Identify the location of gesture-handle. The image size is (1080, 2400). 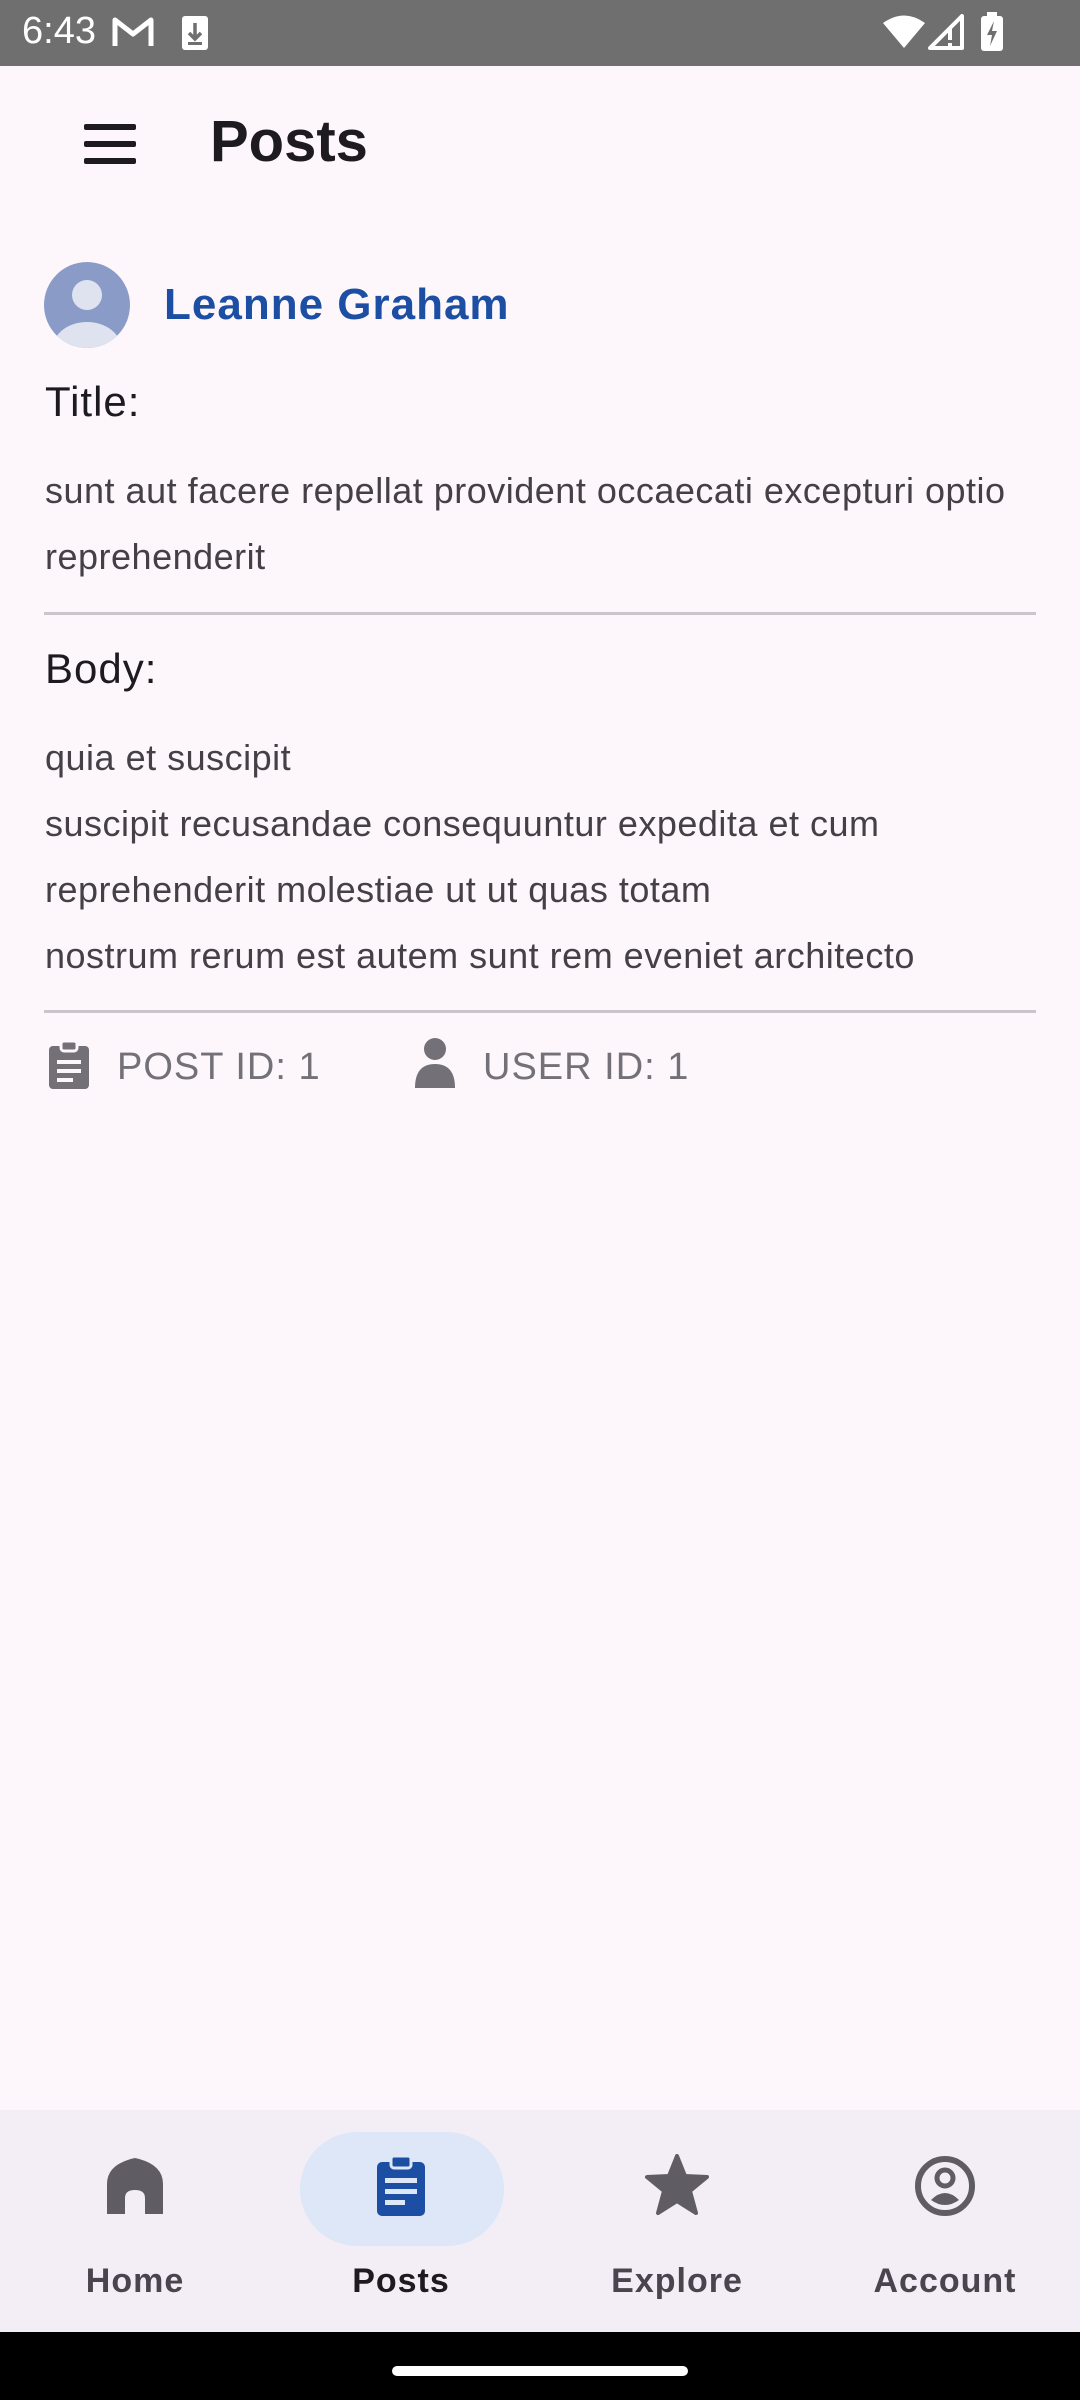
(540, 2371).